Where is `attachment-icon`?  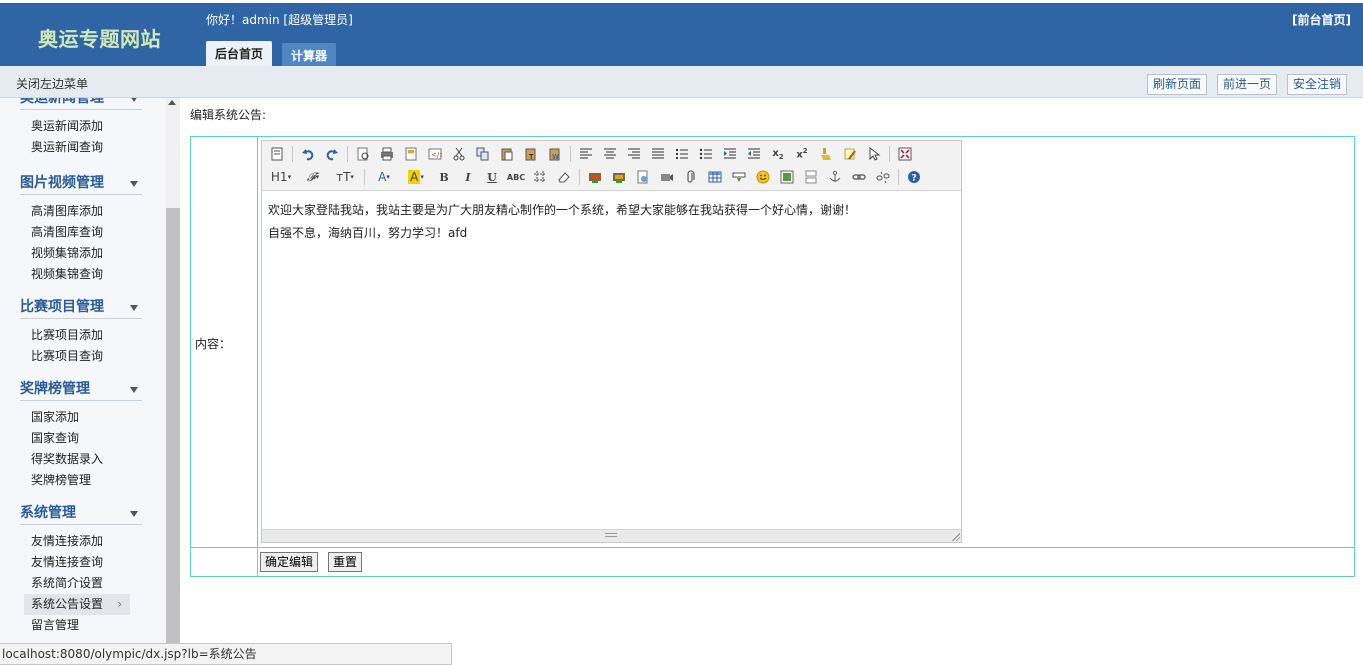 attachment-icon is located at coordinates (691, 177).